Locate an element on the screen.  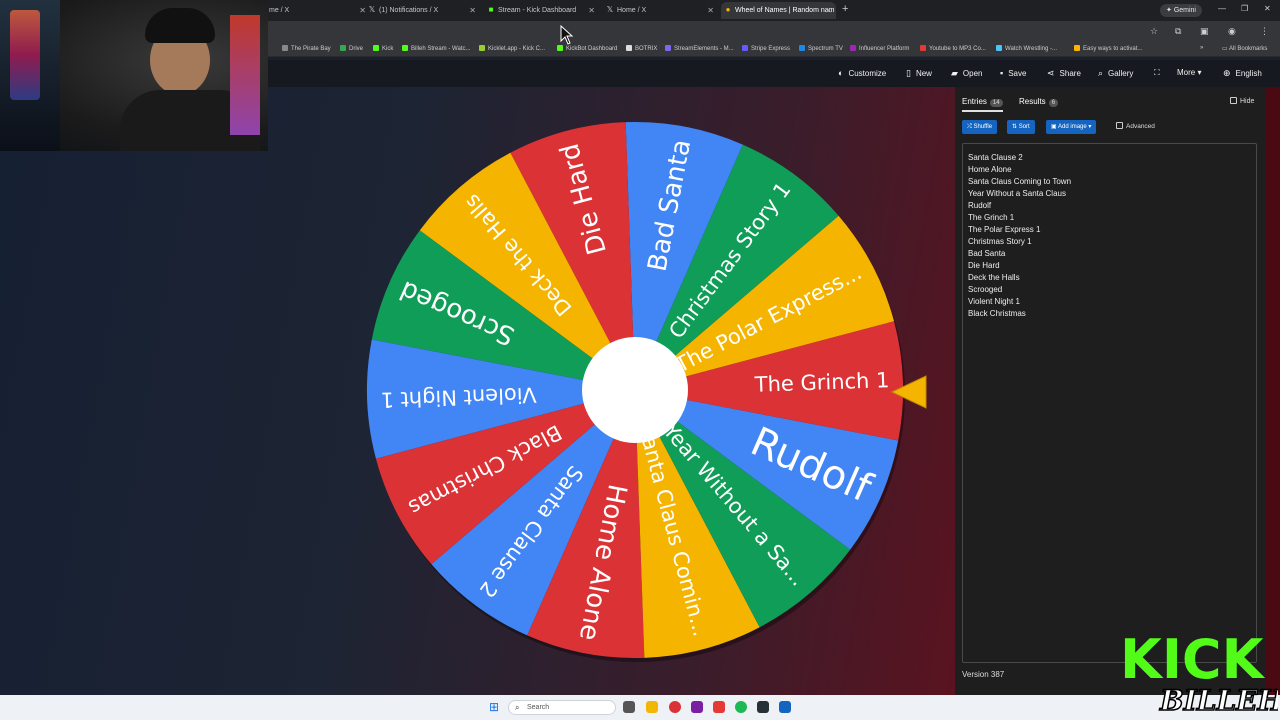
browser-tab: ■ Stream - Kick Dashboard ✕ is located at coordinates (541, 10).